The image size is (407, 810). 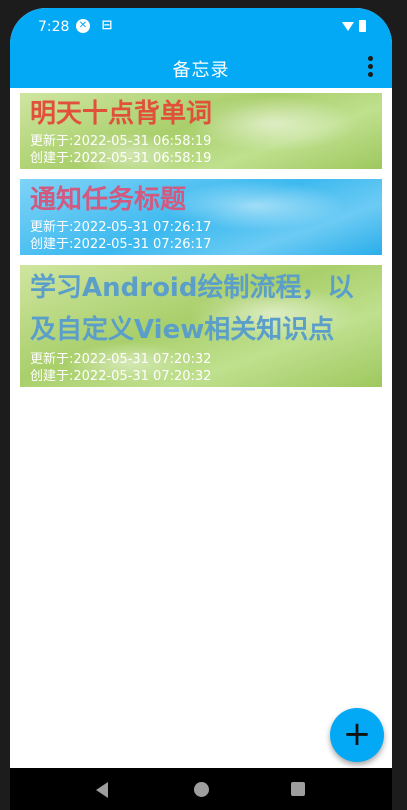 I want to click on navigation-bar, so click(x=201, y=789).